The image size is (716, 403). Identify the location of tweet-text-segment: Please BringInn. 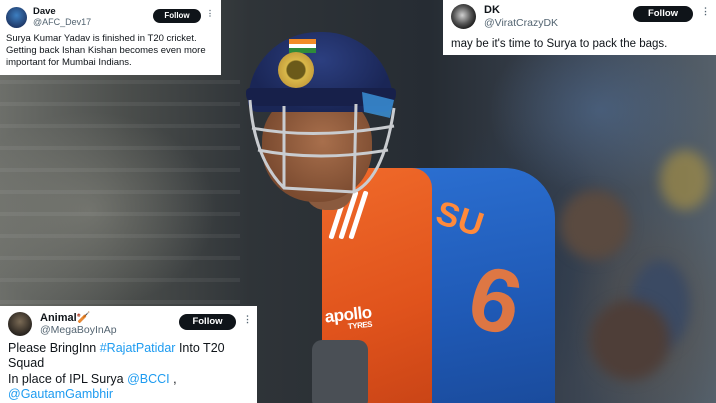
(54, 348).